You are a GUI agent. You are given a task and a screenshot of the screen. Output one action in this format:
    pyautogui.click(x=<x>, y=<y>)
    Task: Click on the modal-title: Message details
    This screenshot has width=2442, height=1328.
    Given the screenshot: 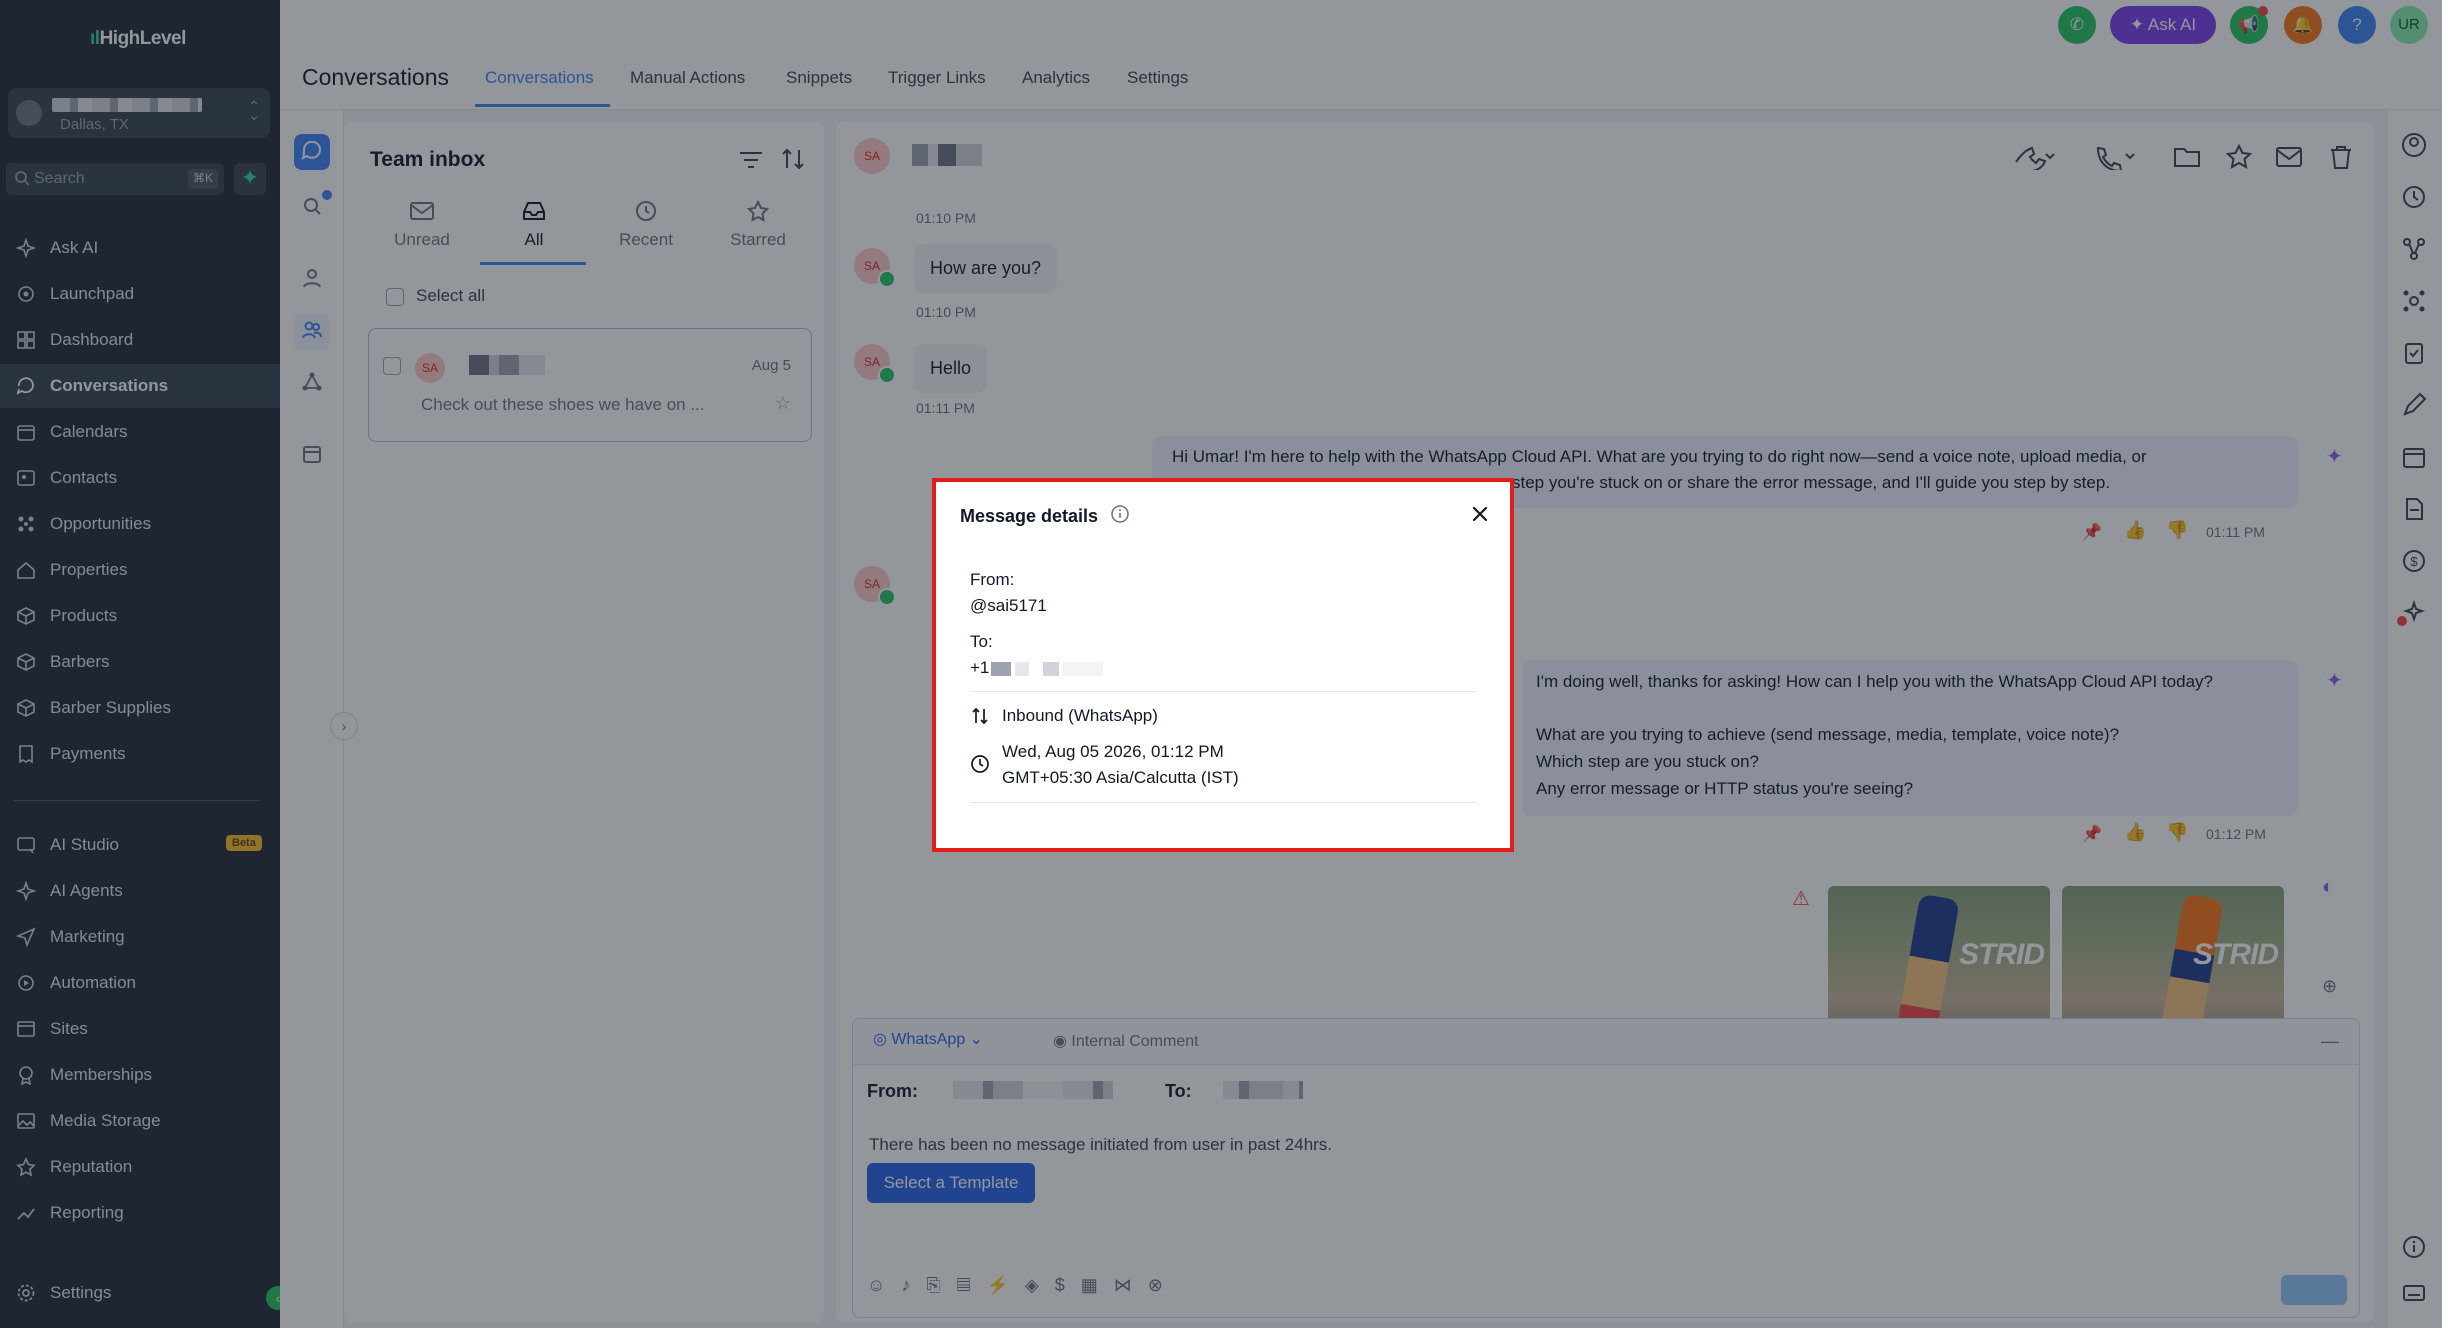 What is the action you would take?
    pyautogui.click(x=1029, y=516)
    